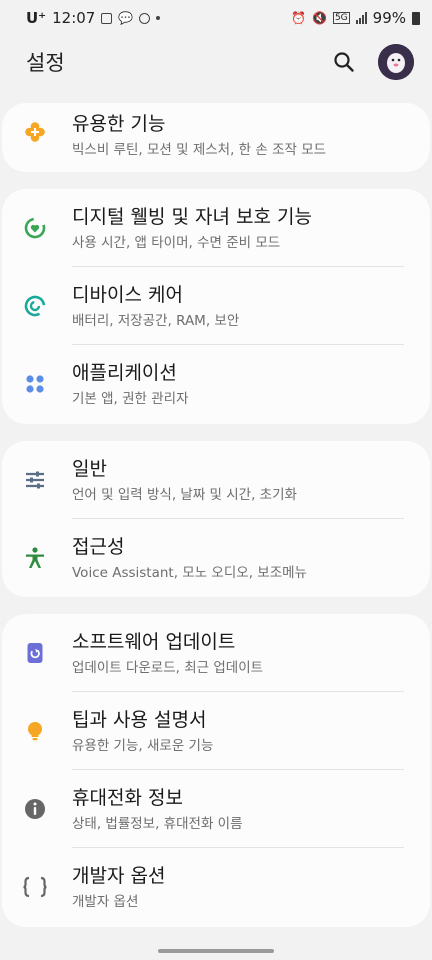 This screenshot has width=432, height=960. What do you see at coordinates (216, 62) in the screenshot?
I see `app-bar: 설정` at bounding box center [216, 62].